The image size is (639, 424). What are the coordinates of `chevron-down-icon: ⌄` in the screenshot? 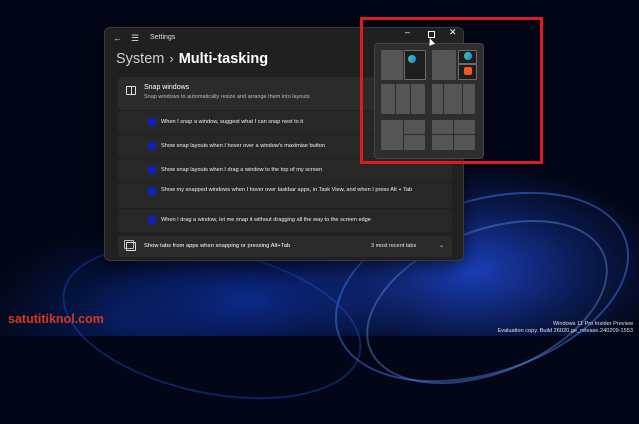 It's located at (441, 246).